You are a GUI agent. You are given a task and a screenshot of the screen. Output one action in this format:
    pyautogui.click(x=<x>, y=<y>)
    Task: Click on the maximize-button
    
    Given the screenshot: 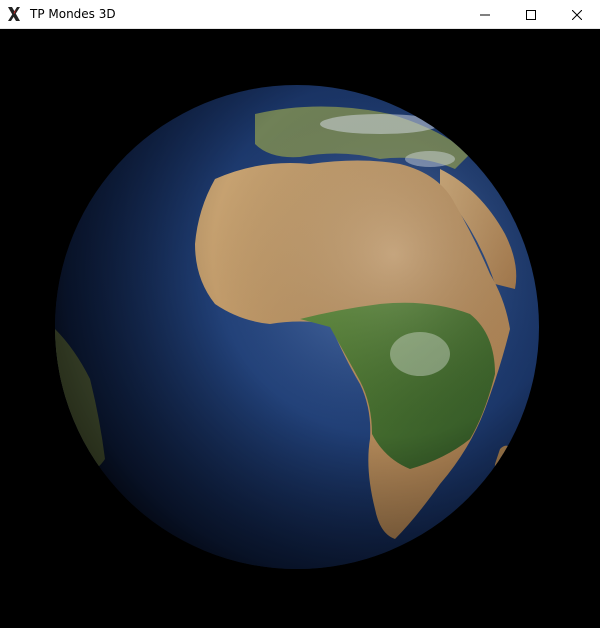 What is the action you would take?
    pyautogui.click(x=531, y=14)
    